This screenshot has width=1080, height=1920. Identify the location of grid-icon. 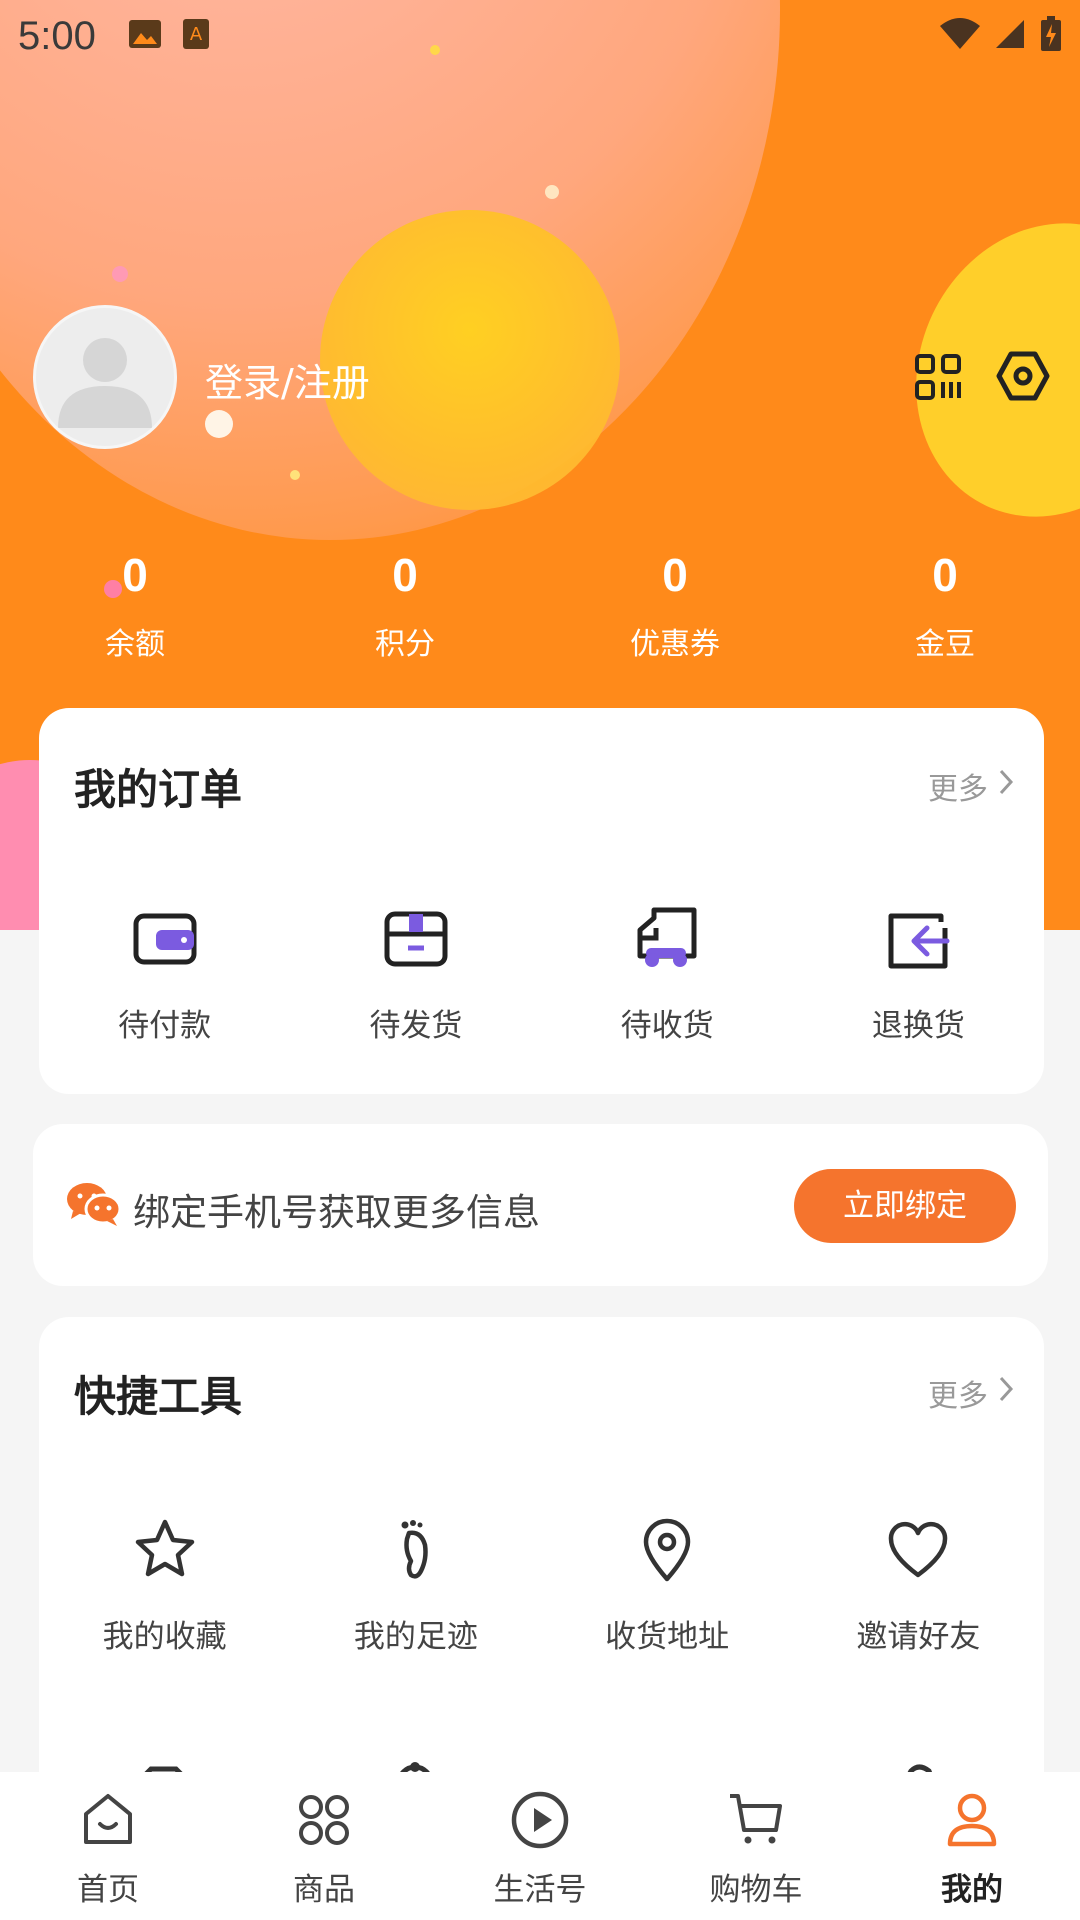
(324, 1820).